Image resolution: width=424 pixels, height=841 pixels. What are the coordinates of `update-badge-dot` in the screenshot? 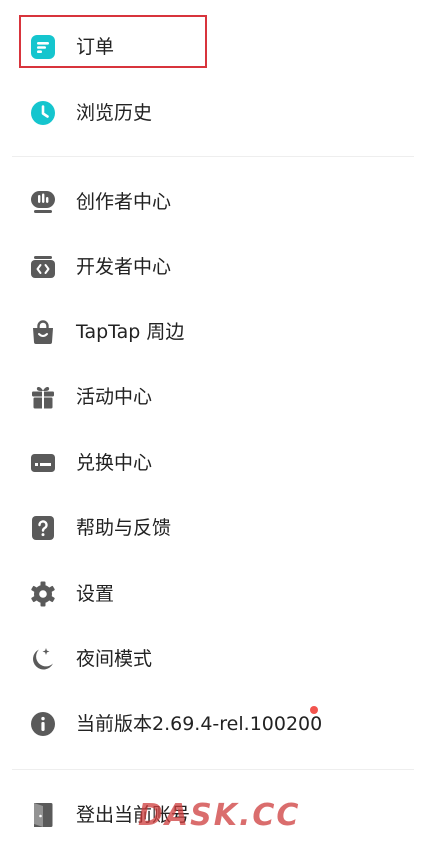 It's located at (314, 710).